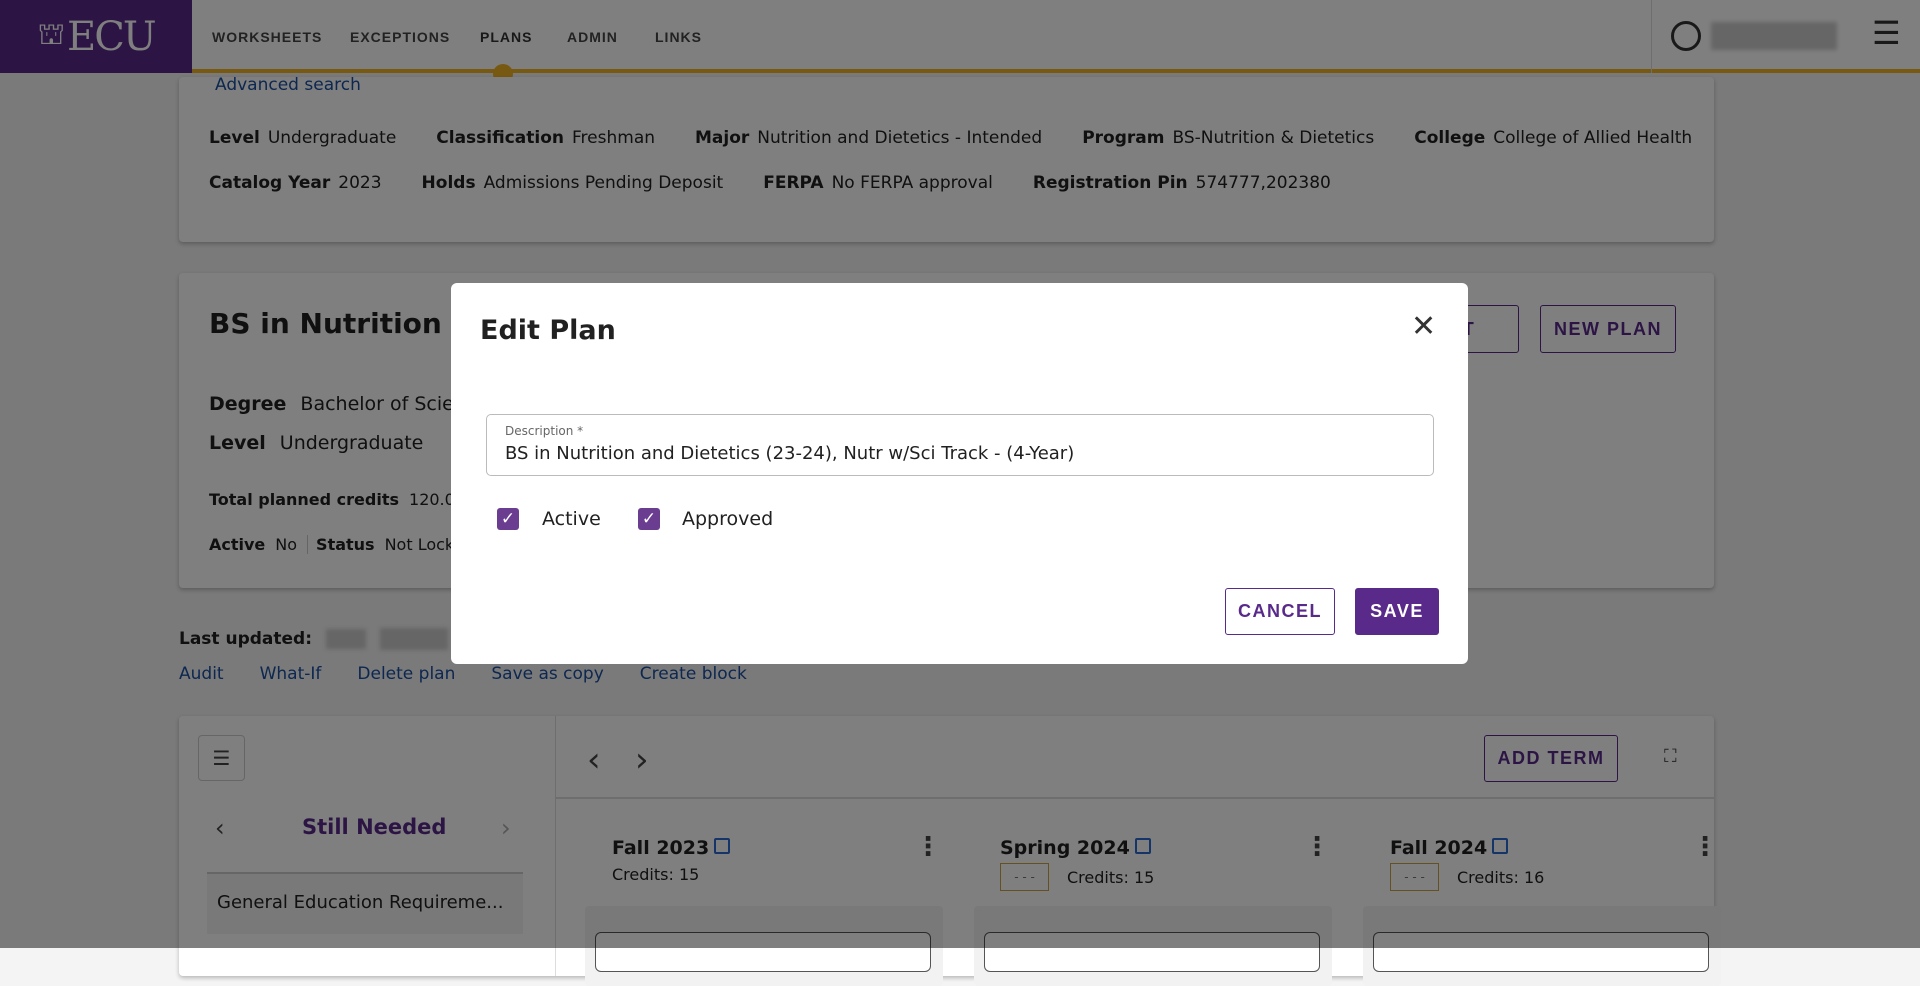 The height and width of the screenshot is (986, 1920). I want to click on approved-label: Approved, so click(728, 519).